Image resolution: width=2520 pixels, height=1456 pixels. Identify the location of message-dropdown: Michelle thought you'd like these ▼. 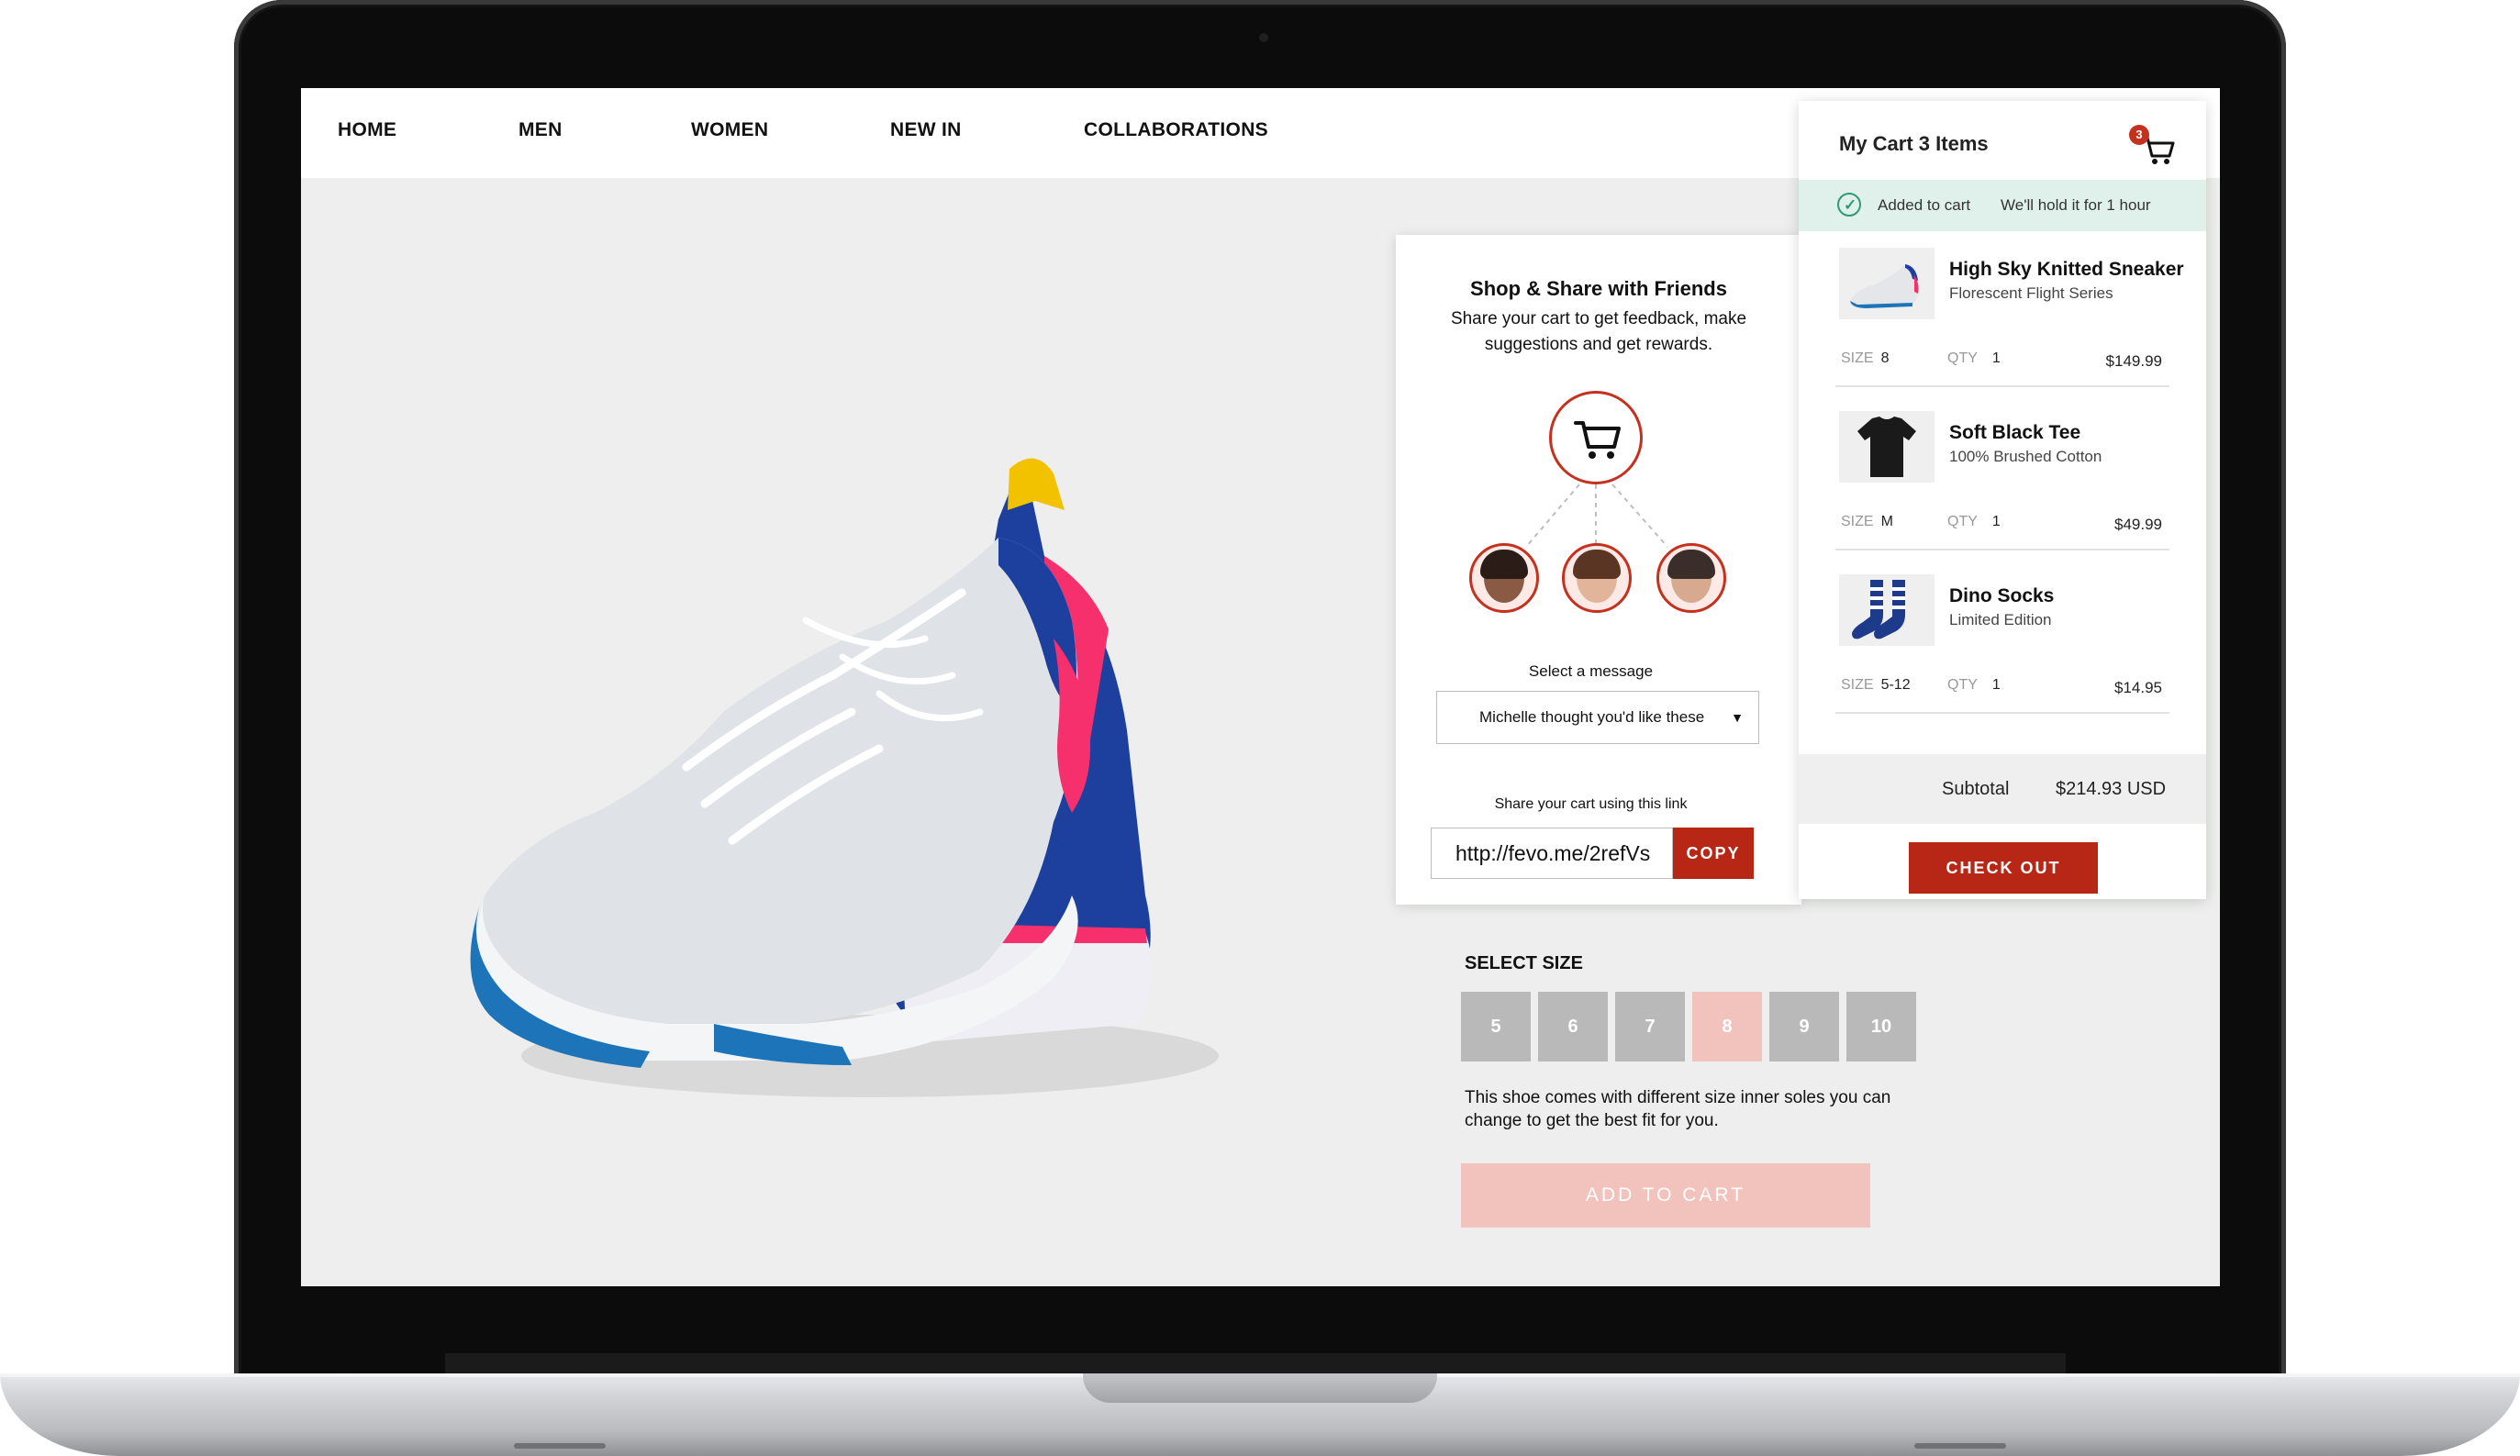
(1597, 717).